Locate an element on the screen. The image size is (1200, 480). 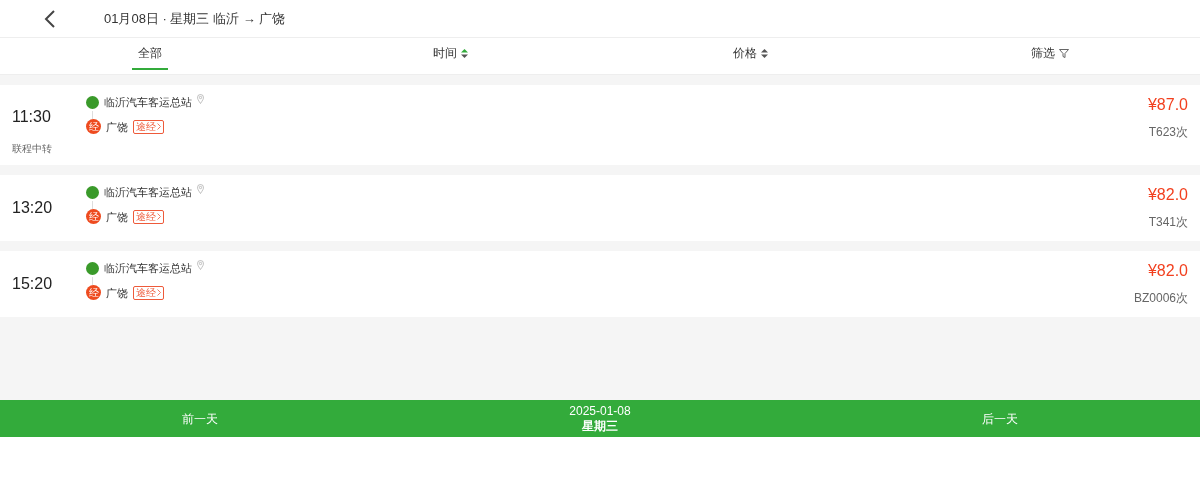
trip-number: BZ0006次 is located at coordinates (1160, 298).